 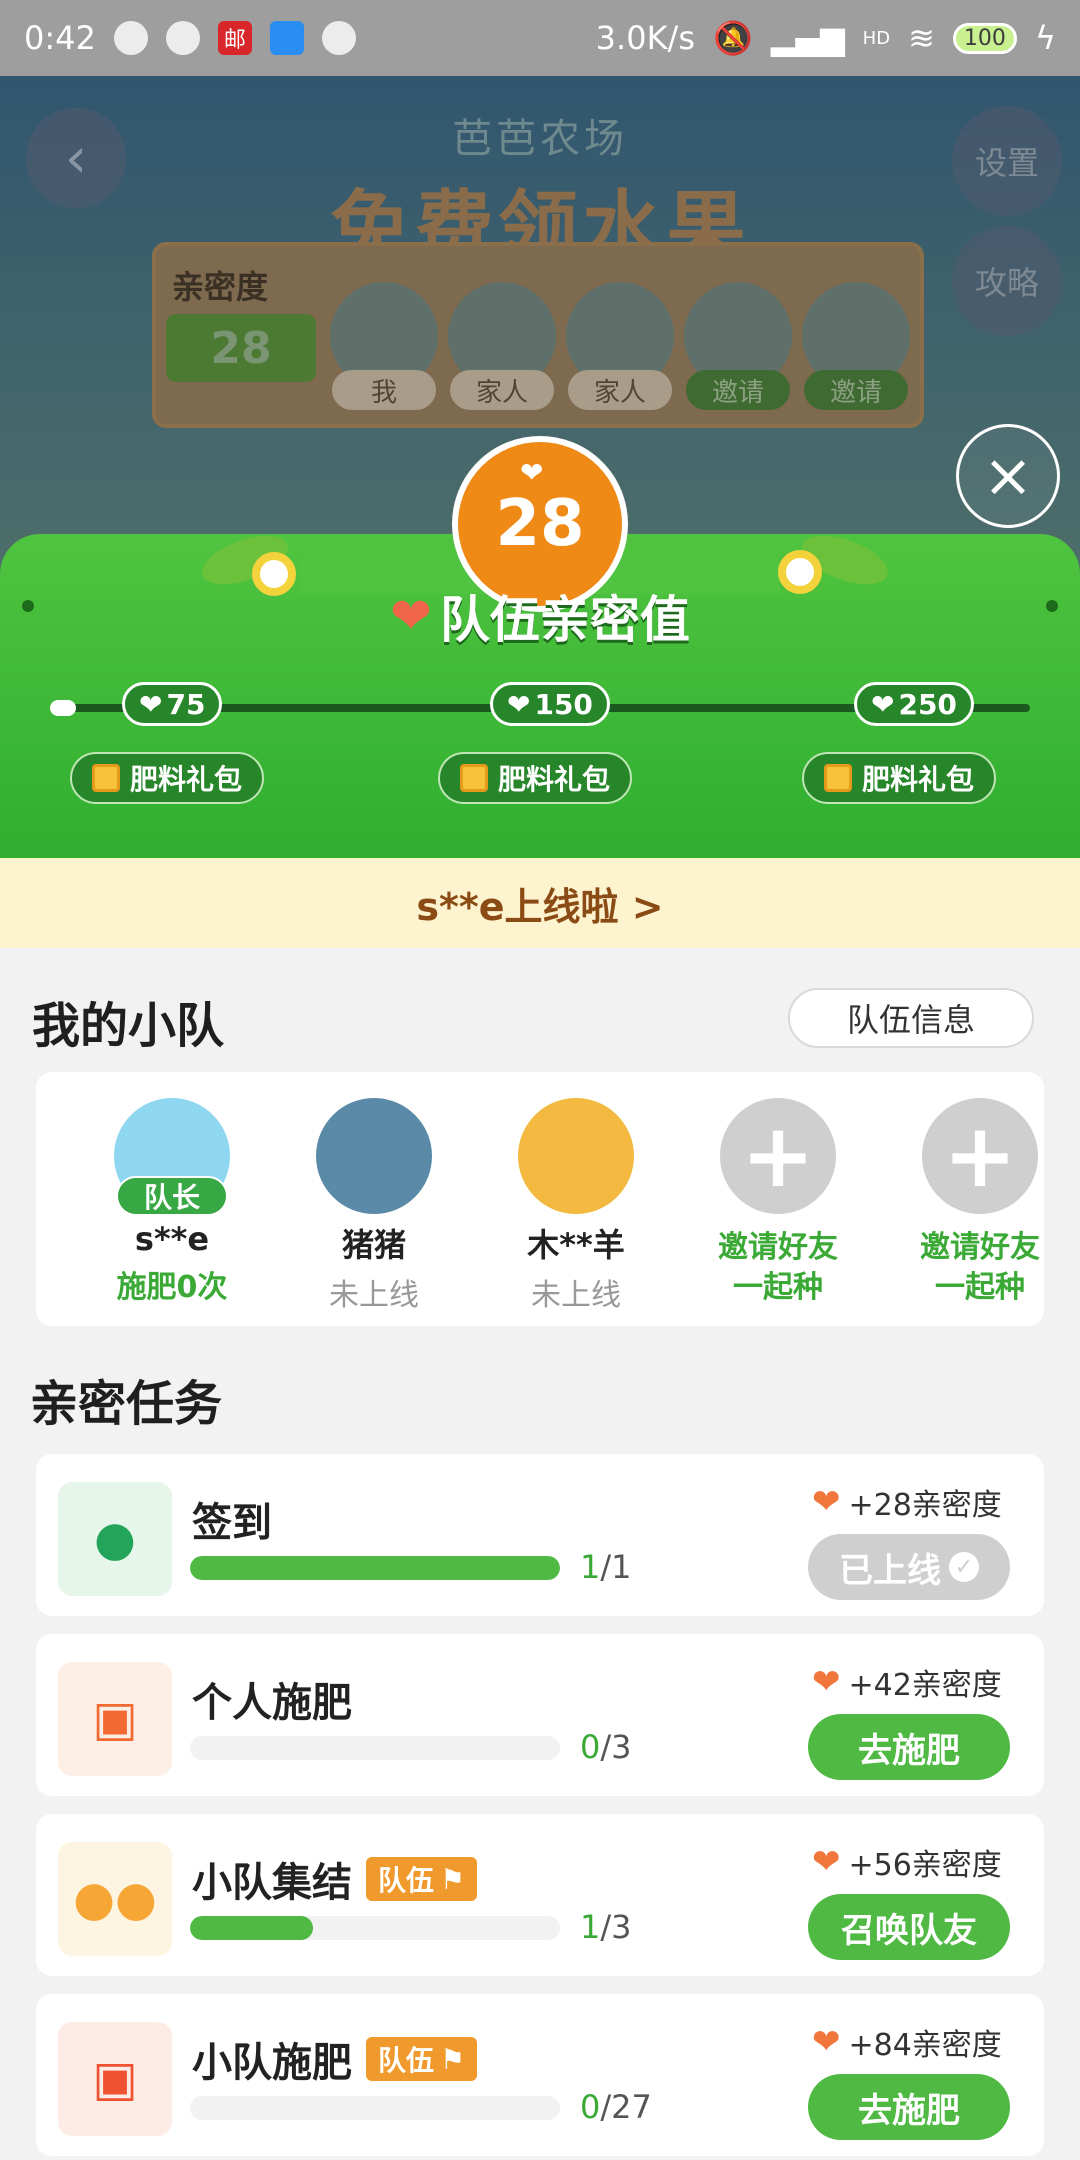 I want to click on invite-friend-slot-1: + 邀请好友 一起种, so click(x=778, y=1203).